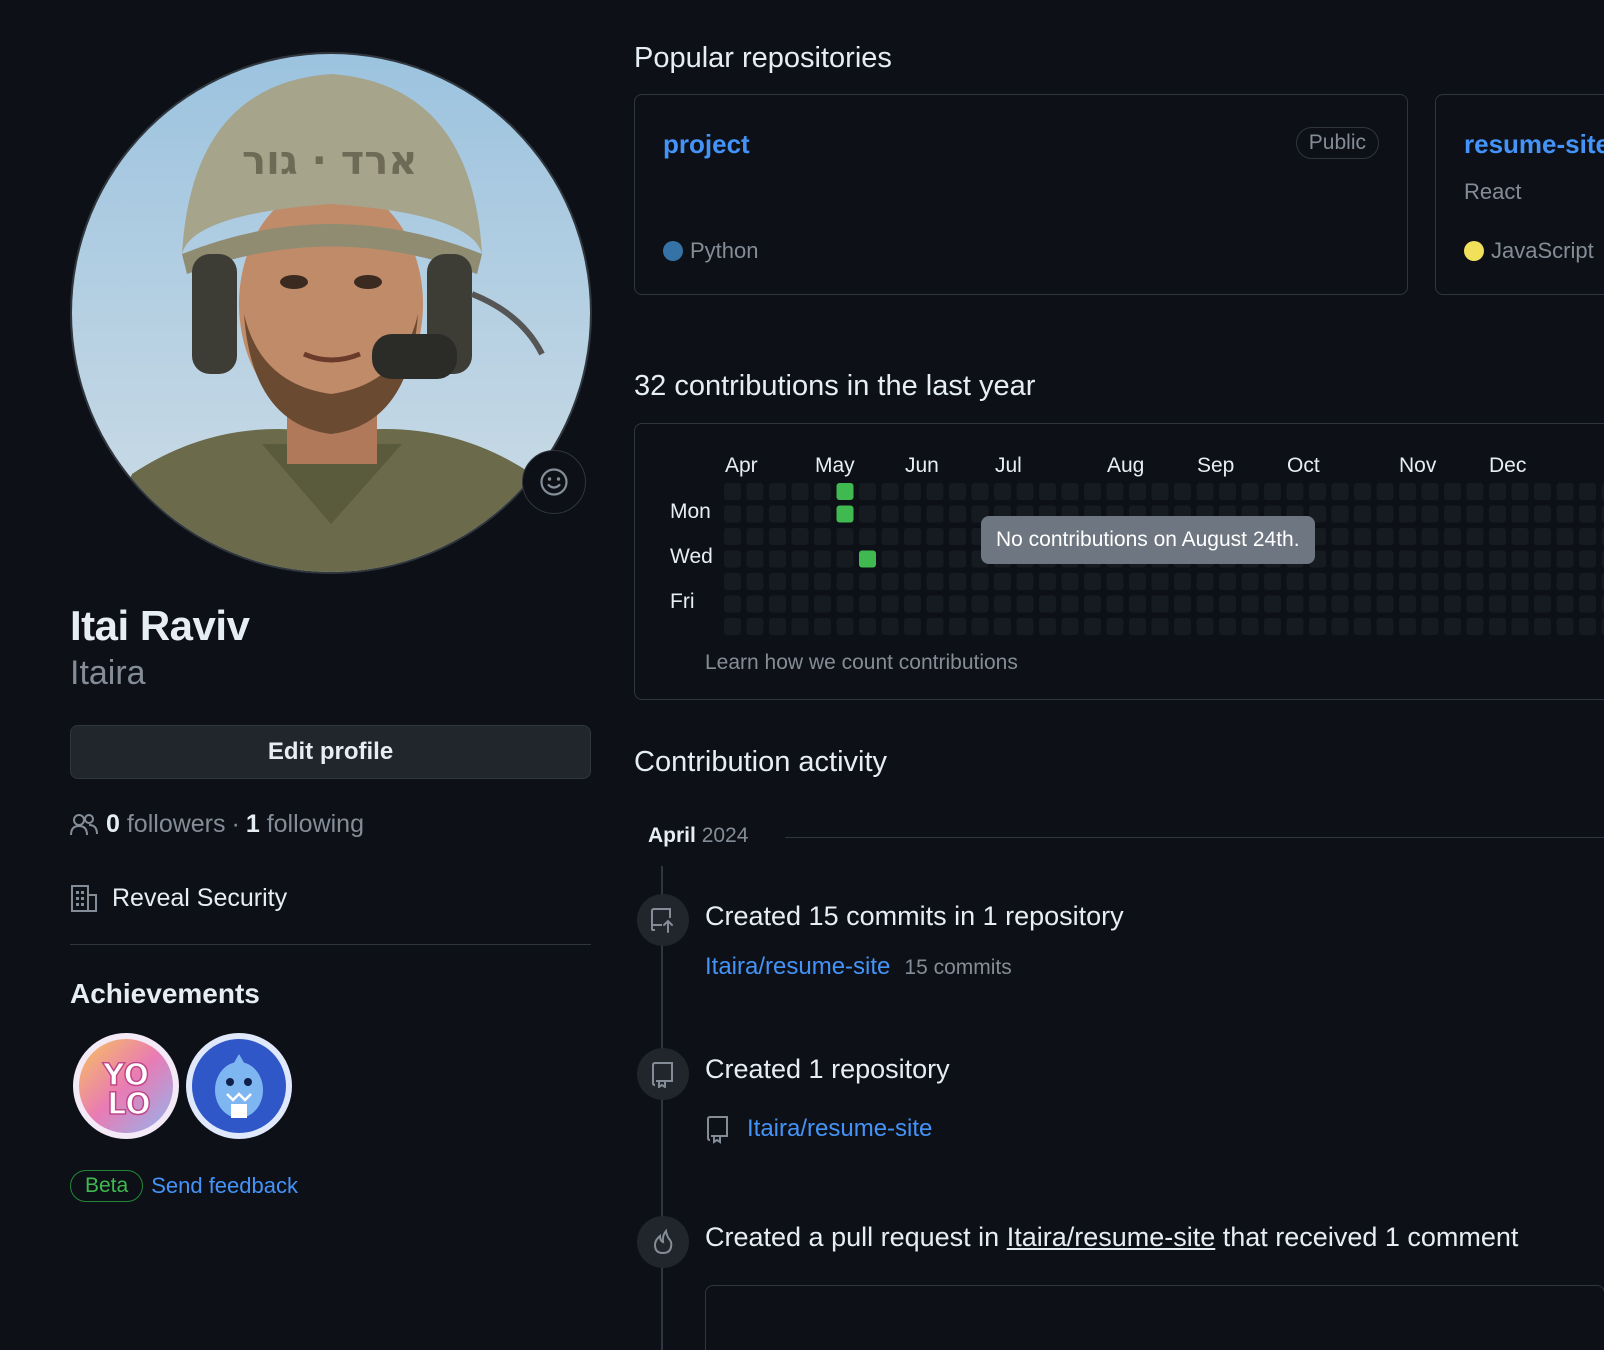  I want to click on following-link: 1 following, so click(305, 824).